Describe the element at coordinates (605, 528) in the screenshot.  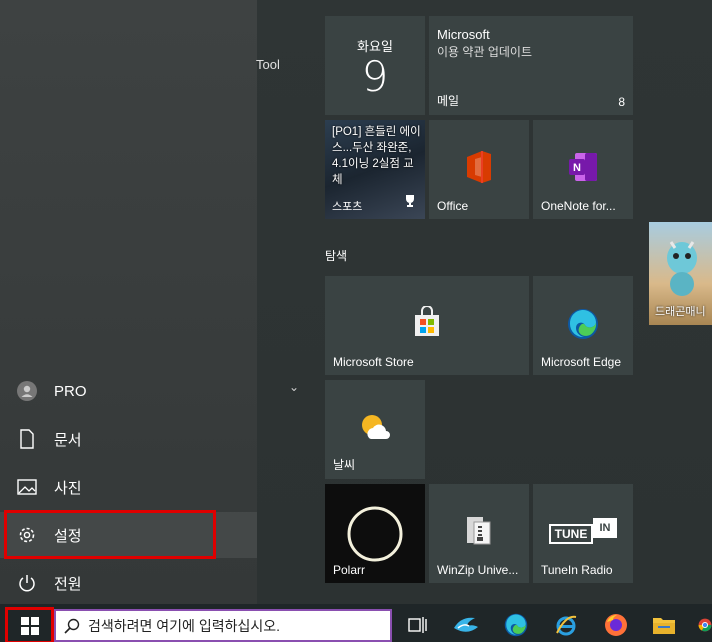
I see `tunein-logo-right: IN` at that location.